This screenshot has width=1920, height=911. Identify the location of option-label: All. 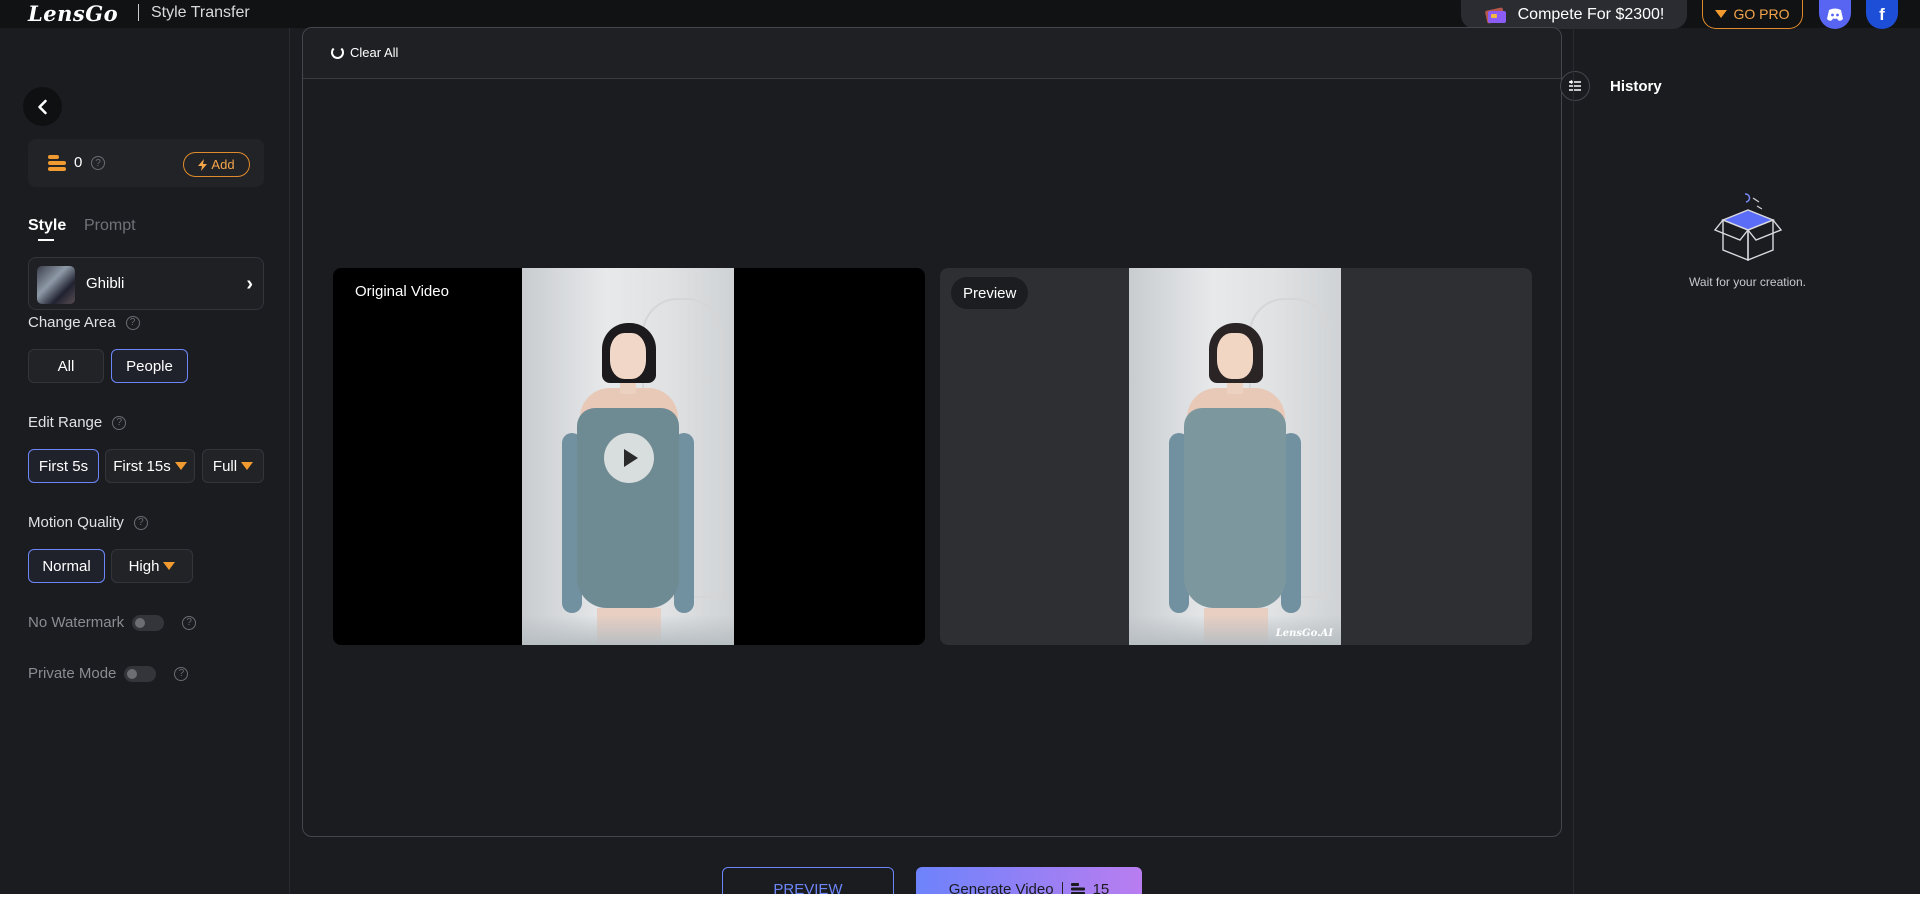
(66, 366).